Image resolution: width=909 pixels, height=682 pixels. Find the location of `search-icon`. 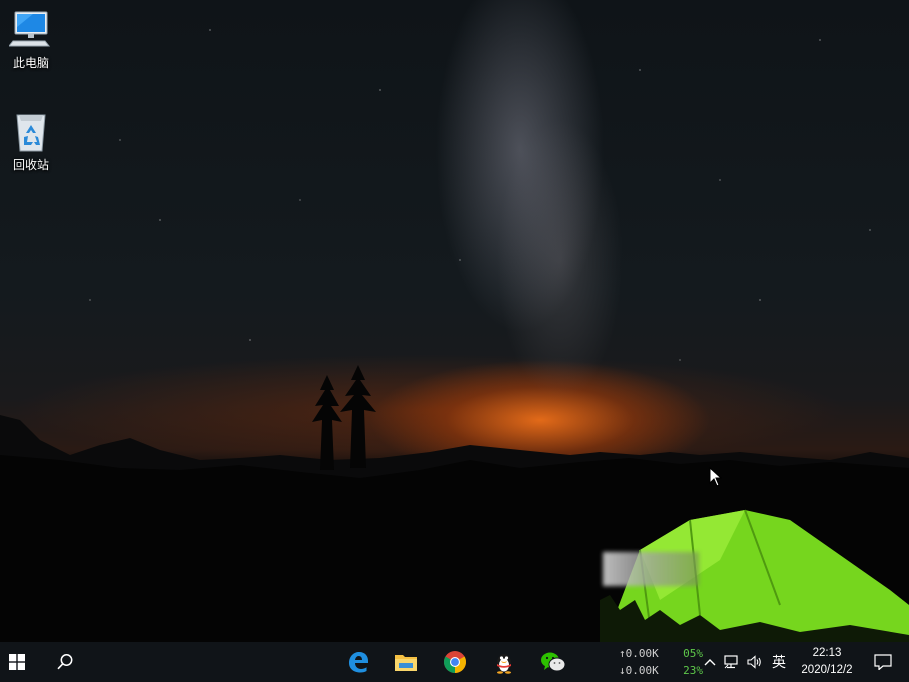

search-icon is located at coordinates (65, 662).